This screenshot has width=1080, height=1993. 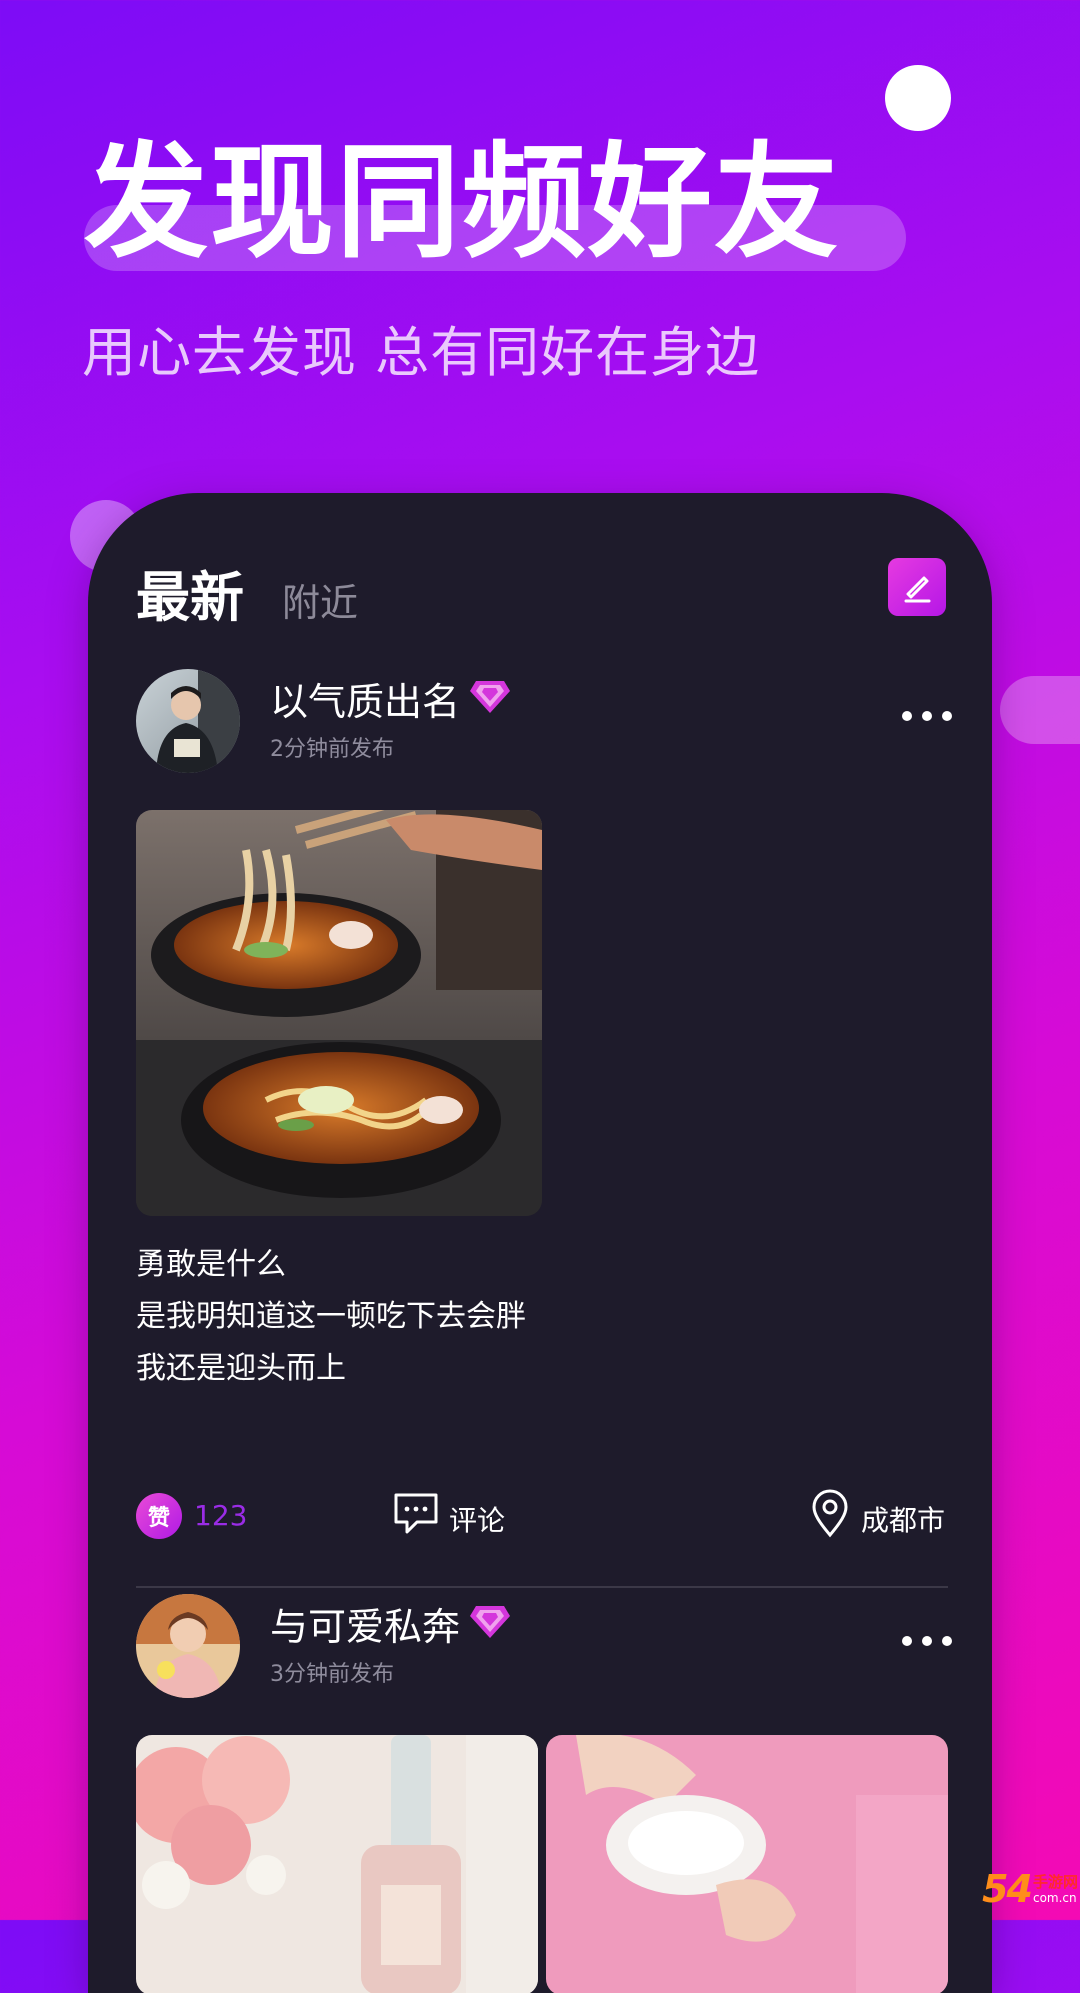 I want to click on post-text-line: 我还是迎头而上, so click(x=241, y=1368).